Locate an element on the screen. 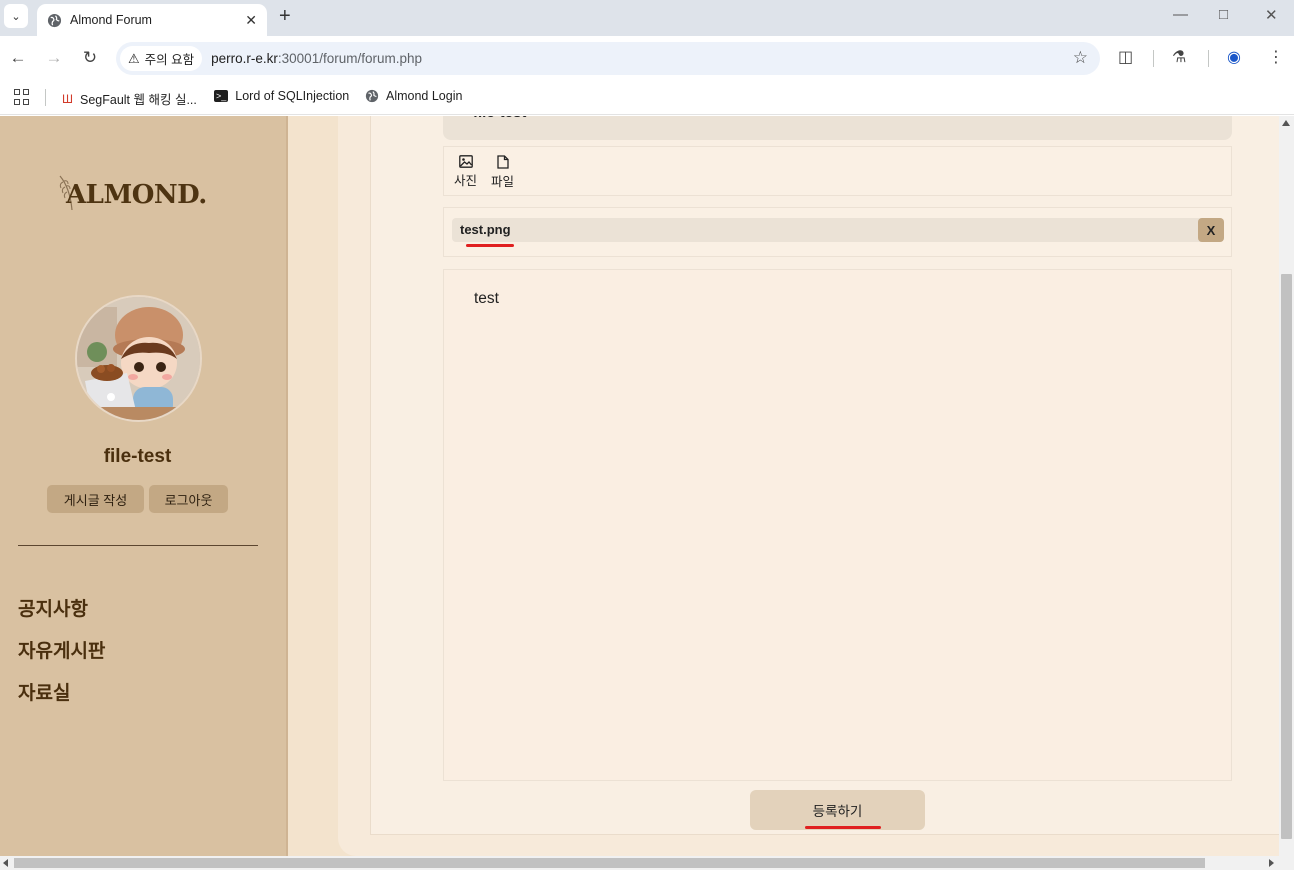 This screenshot has width=1294, height=870. attached-files-box: test.png X is located at coordinates (837, 232).